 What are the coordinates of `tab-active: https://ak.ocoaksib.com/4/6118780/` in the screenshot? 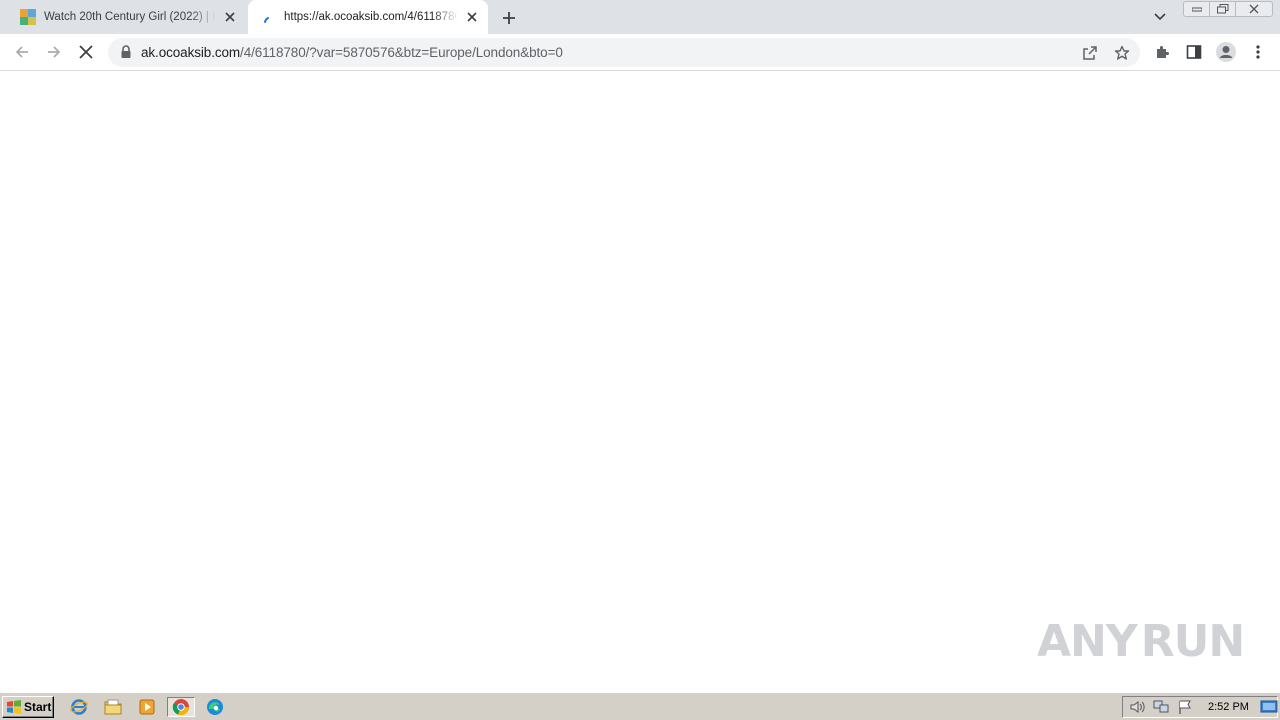 It's located at (368, 17).